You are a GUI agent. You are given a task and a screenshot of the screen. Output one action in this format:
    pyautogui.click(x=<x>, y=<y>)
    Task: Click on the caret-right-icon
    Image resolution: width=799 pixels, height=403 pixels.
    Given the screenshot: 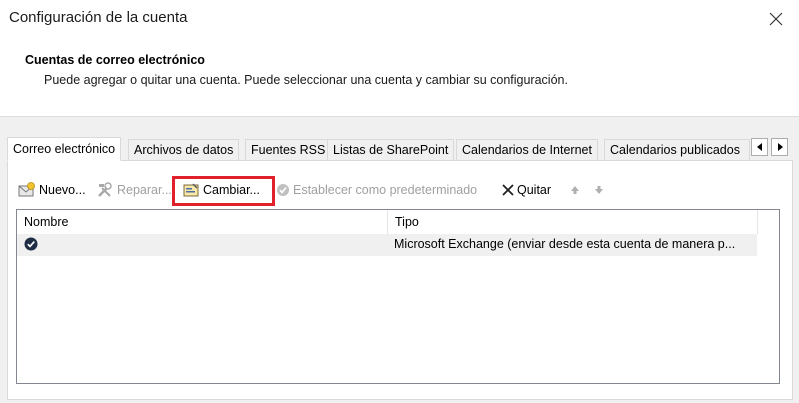 What is the action you would take?
    pyautogui.click(x=780, y=147)
    